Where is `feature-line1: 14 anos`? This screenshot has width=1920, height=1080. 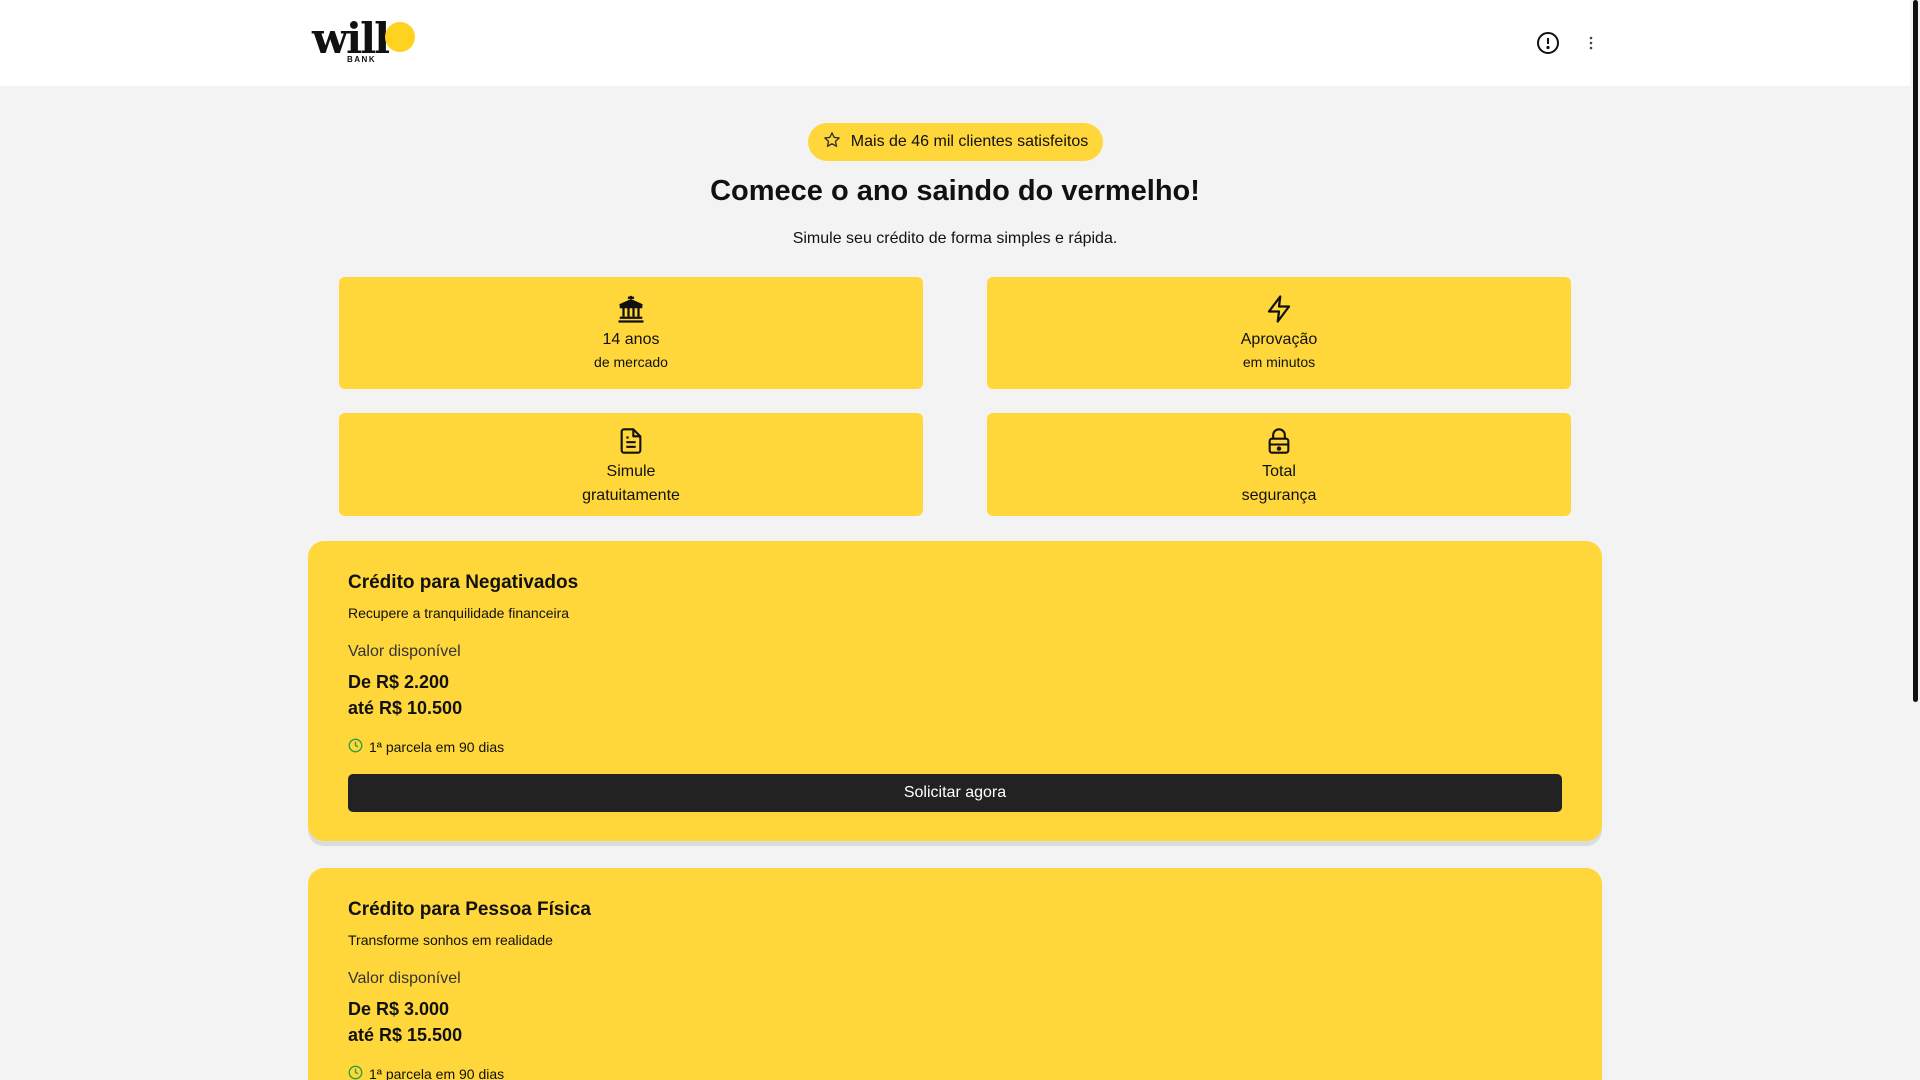
feature-line1: 14 anos is located at coordinates (631, 339).